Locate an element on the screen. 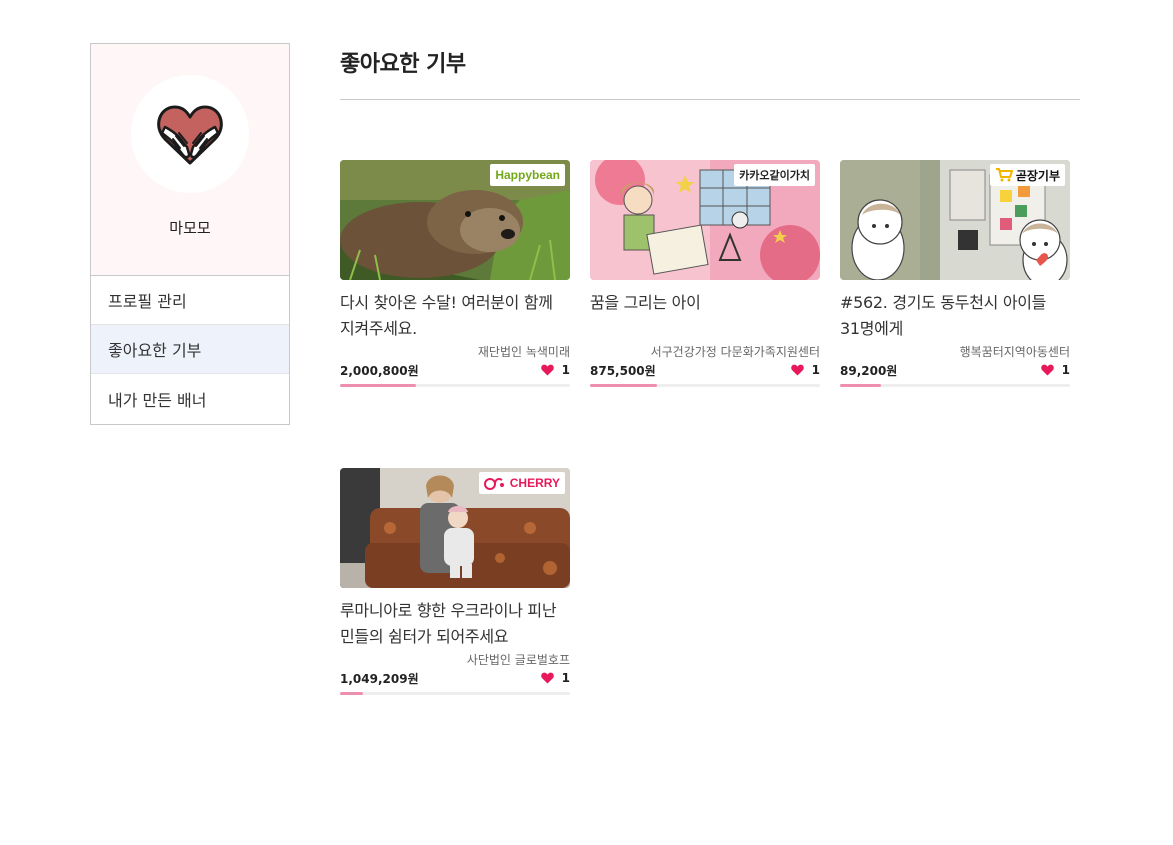 This screenshot has width=1173, height=845. heart-hands-icon is located at coordinates (190, 135).